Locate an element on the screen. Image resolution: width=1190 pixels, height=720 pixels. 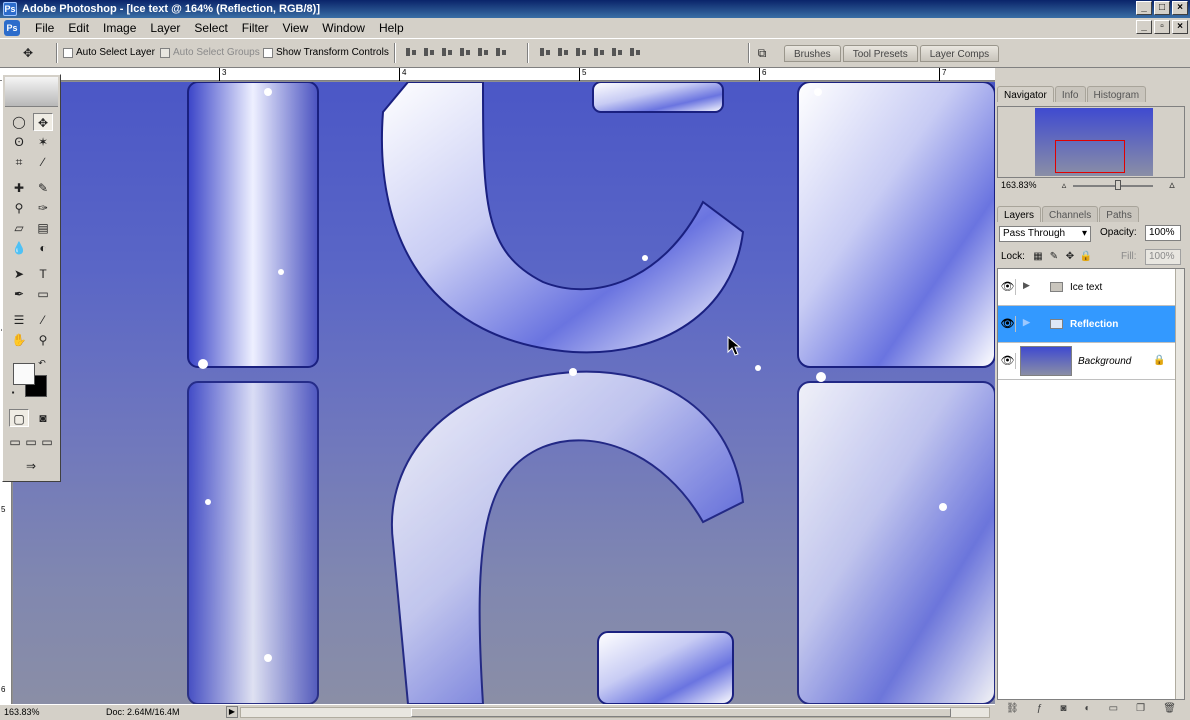
menu-select: Select is located at coordinates (210, 28).